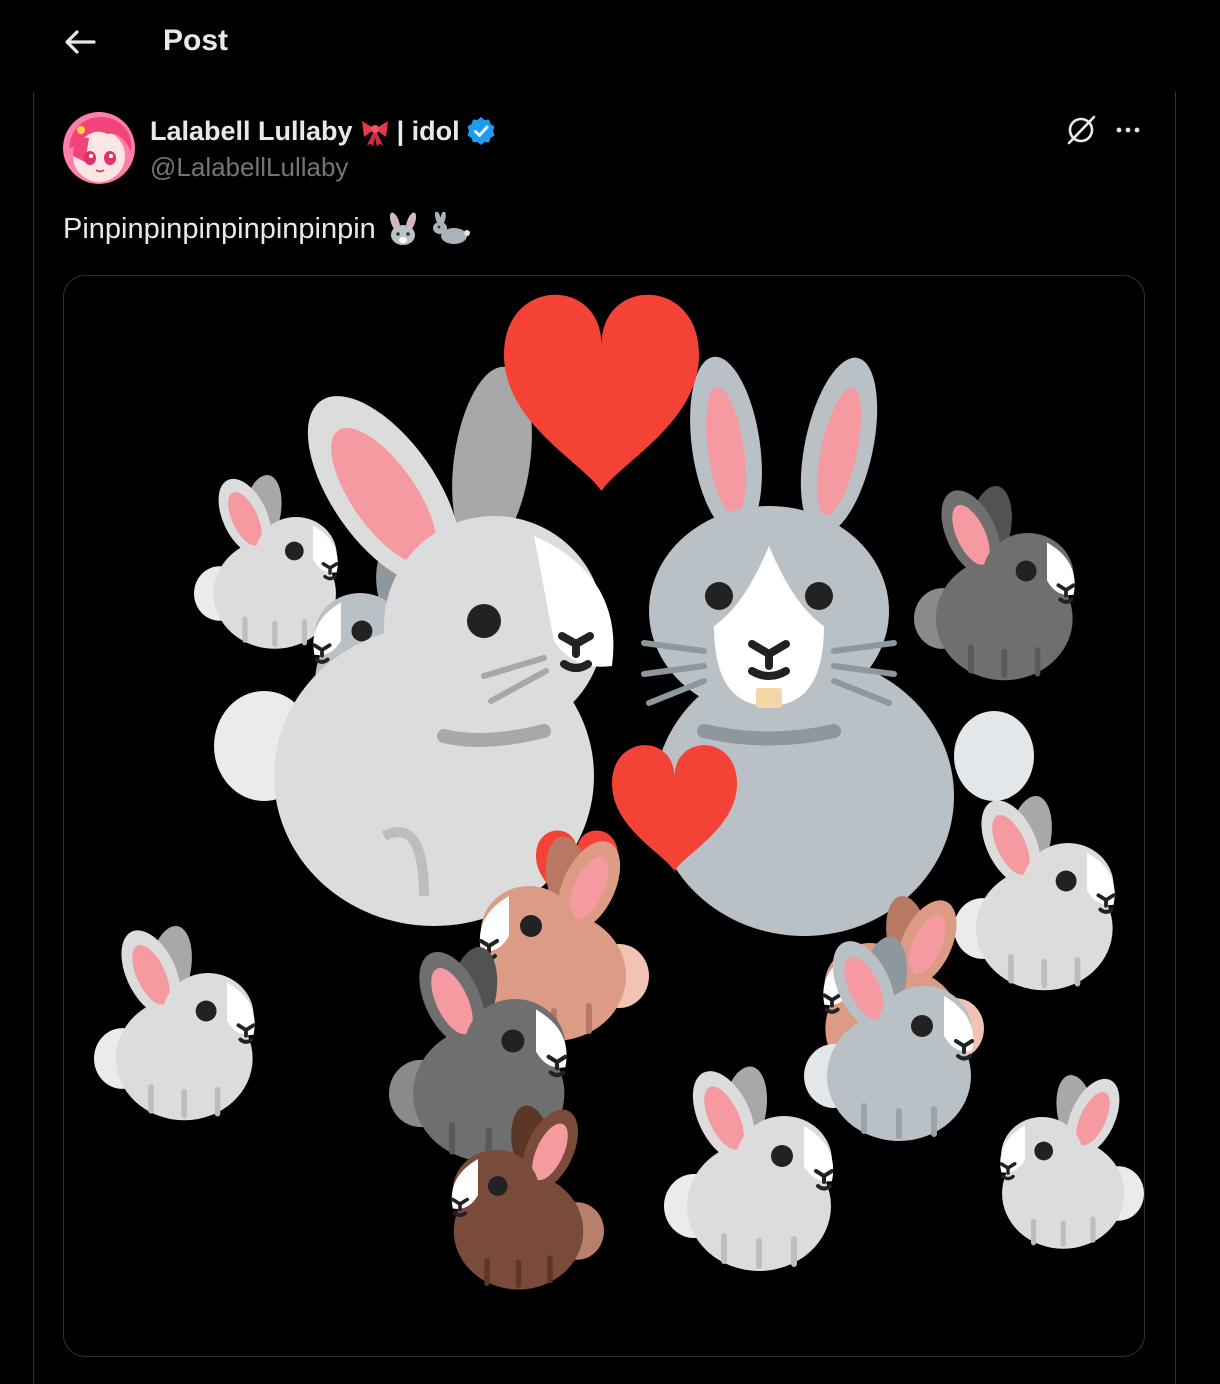 This screenshot has width=1220, height=1384. Describe the element at coordinates (428, 130) in the screenshot. I see `author-name-suffix: | idol` at that location.